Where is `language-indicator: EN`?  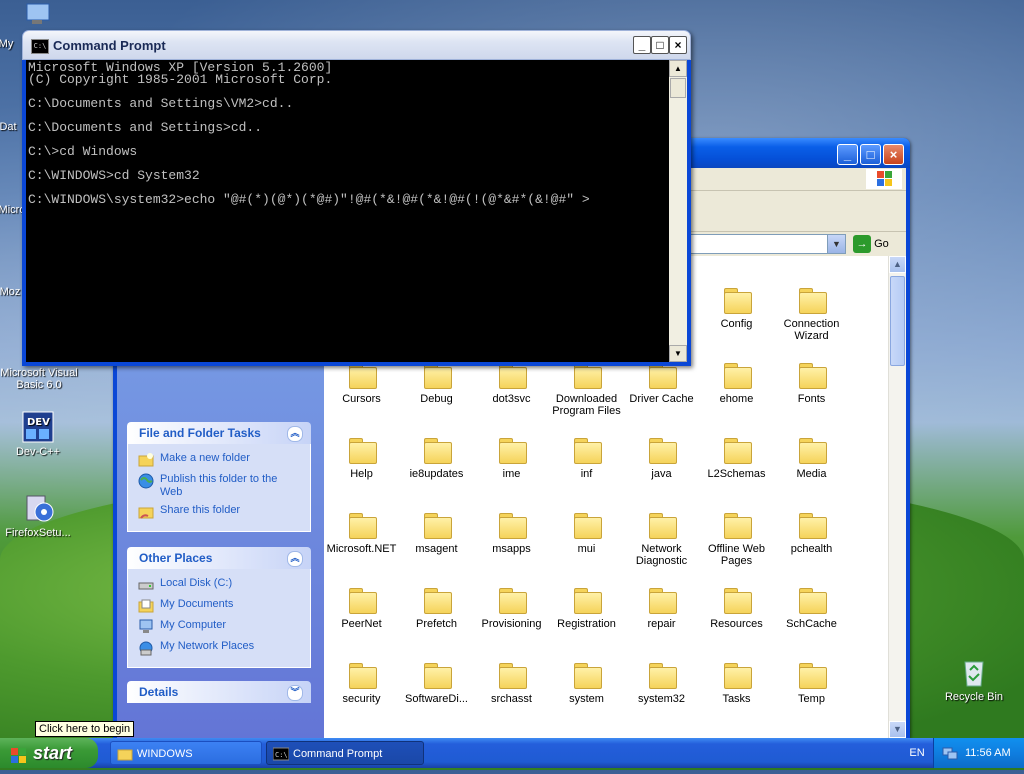 language-indicator: EN is located at coordinates (917, 753).